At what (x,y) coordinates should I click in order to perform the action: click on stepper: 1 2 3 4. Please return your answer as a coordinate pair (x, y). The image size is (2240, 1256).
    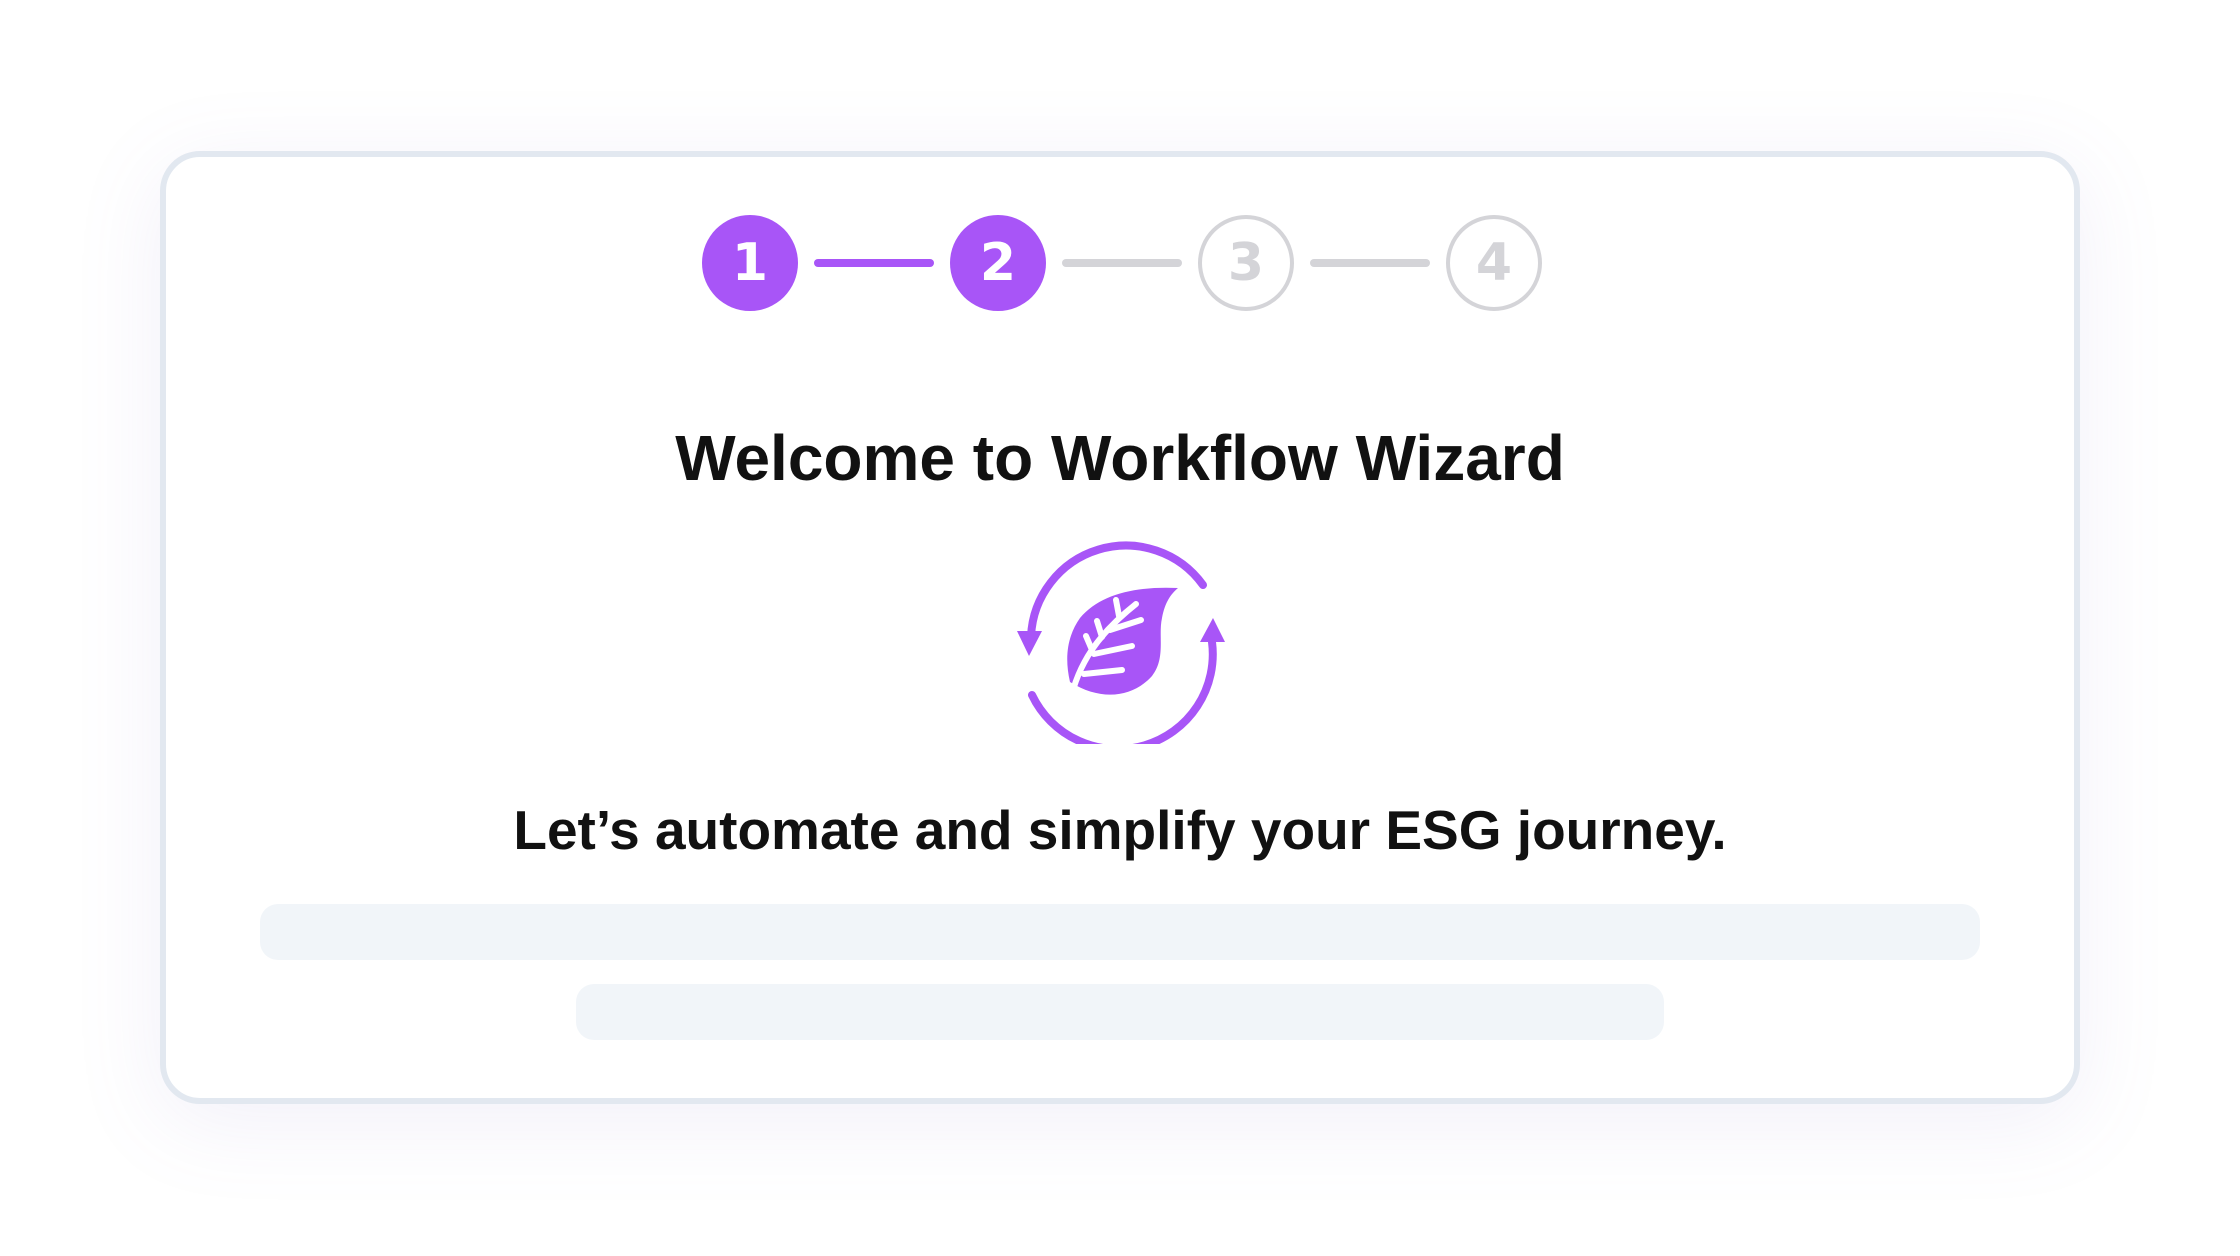
    Looking at the image, I should click on (1120, 267).